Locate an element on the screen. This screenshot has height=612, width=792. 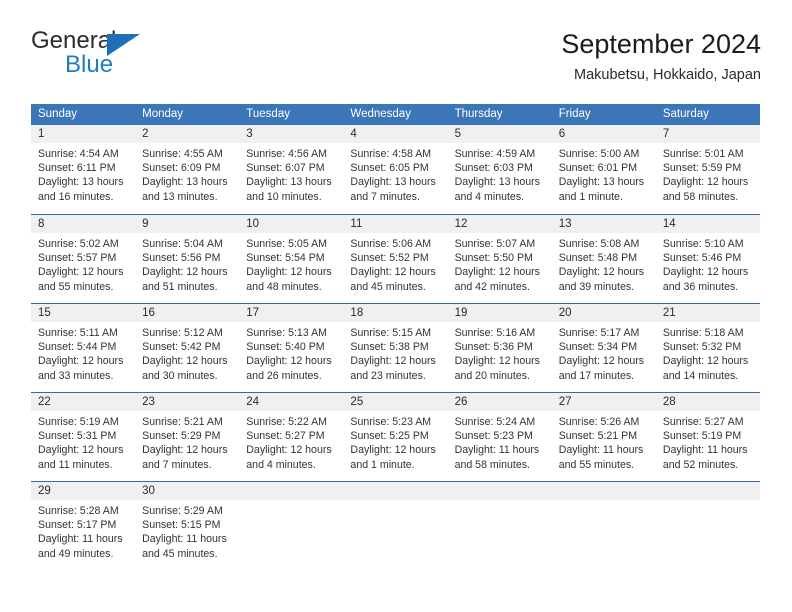
sunrise-text: Sunrise: 4:59 AM is located at coordinates (495, 154).